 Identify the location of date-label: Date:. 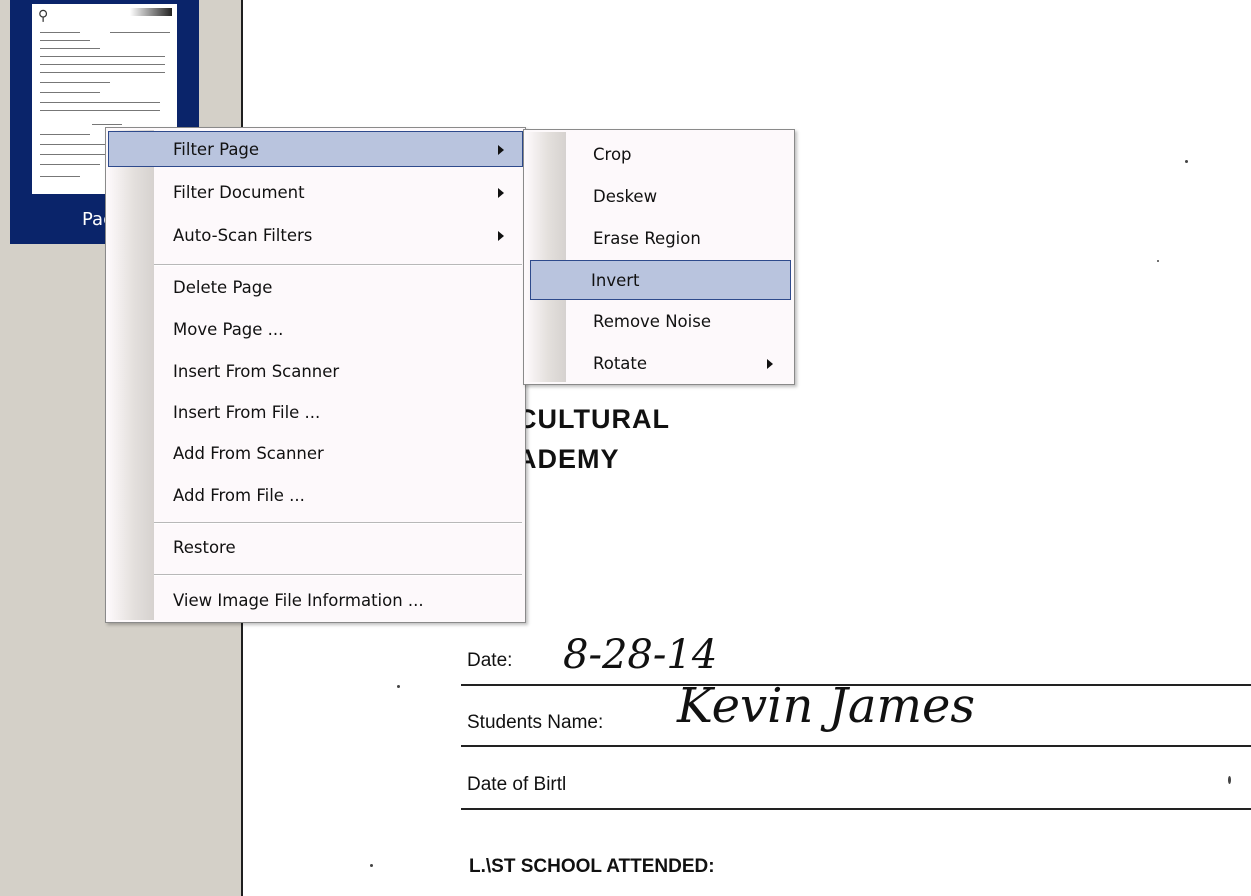
(490, 660).